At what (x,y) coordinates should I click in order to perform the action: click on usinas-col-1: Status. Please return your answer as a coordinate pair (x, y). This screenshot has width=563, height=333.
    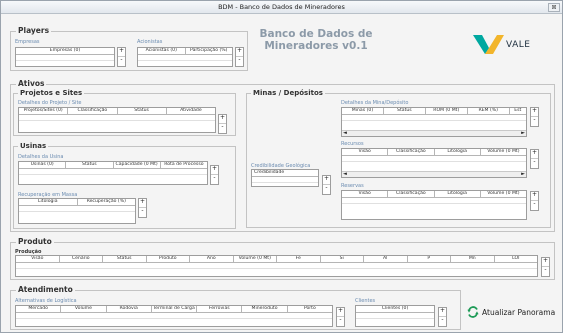
    Looking at the image, I should click on (90, 165).